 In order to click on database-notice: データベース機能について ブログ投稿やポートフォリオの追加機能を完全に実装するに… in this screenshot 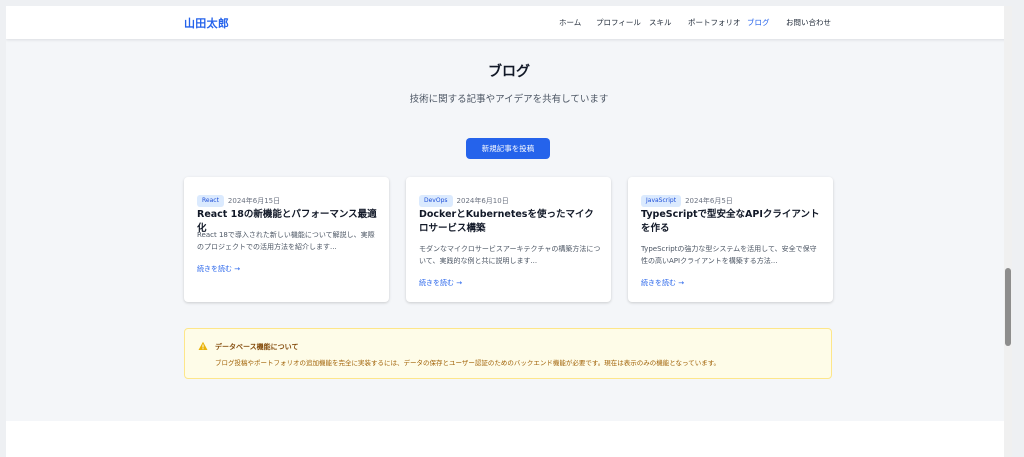, I will do `click(508, 353)`.